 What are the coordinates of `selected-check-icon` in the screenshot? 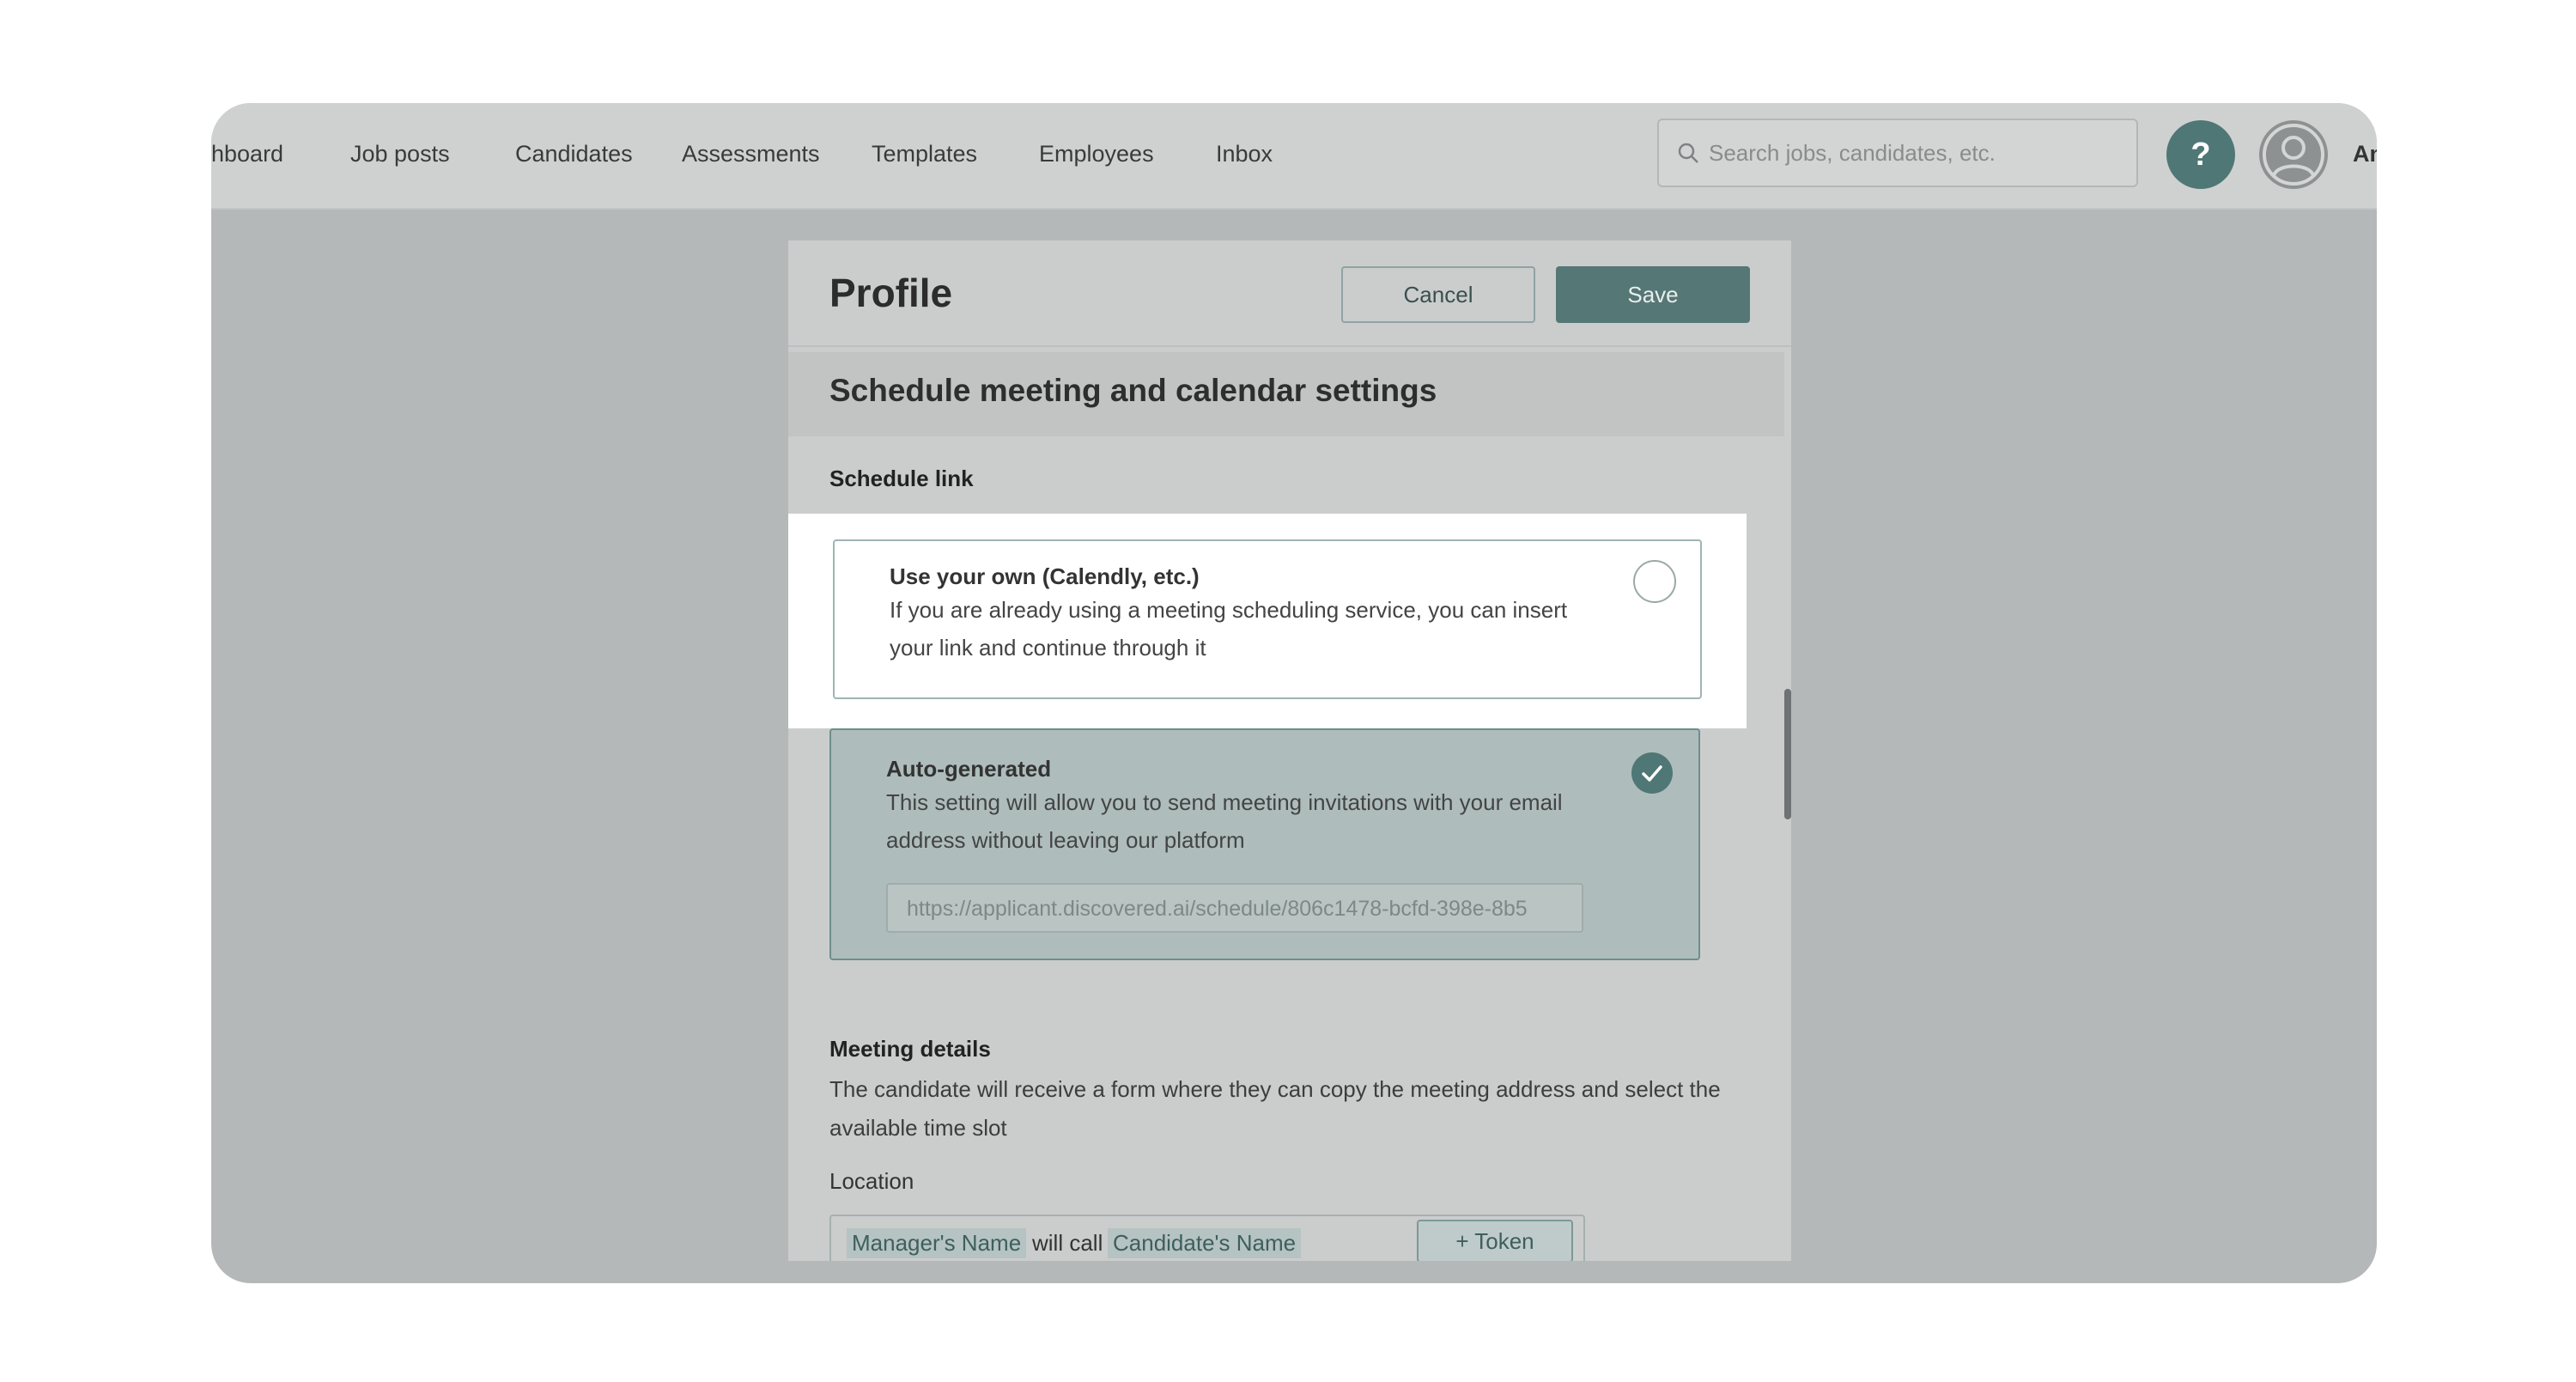 It's located at (1652, 773).